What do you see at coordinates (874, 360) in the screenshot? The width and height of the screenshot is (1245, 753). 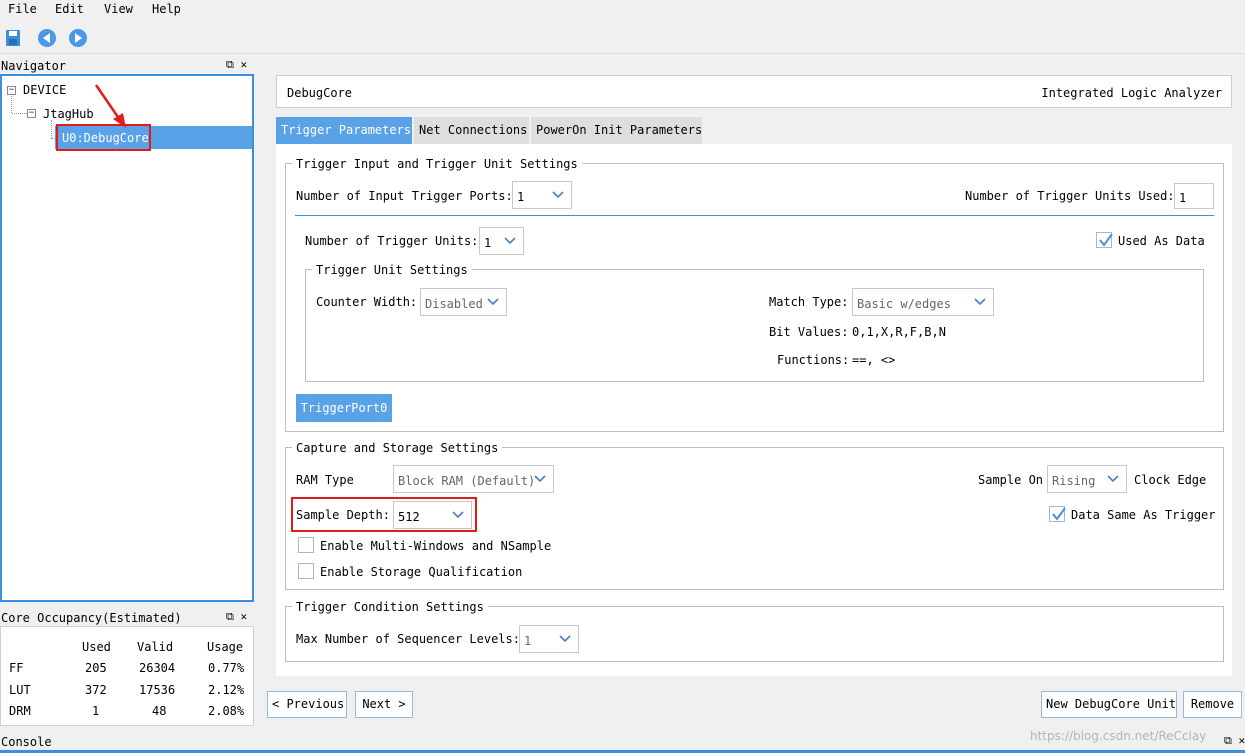 I see `functions-value: ==, <>` at bounding box center [874, 360].